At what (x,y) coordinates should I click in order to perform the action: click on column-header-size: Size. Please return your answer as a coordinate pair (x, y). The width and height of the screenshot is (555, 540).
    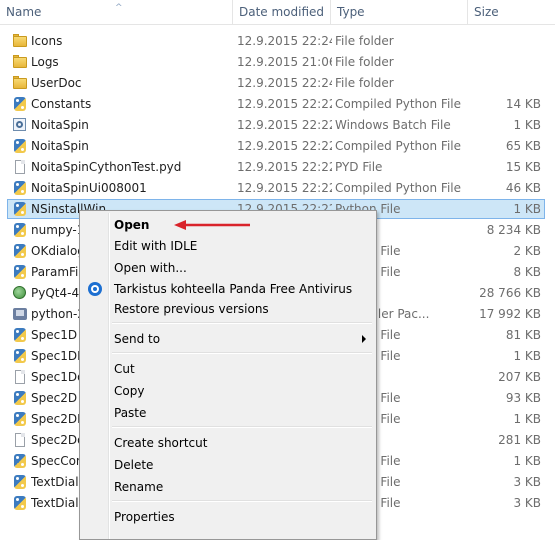
    Looking at the image, I should click on (511, 12).